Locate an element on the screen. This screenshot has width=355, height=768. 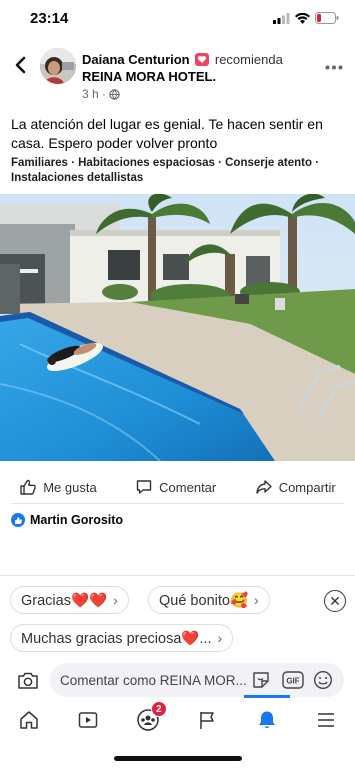
close-suggestions-button: ✕ is located at coordinates (335, 601).